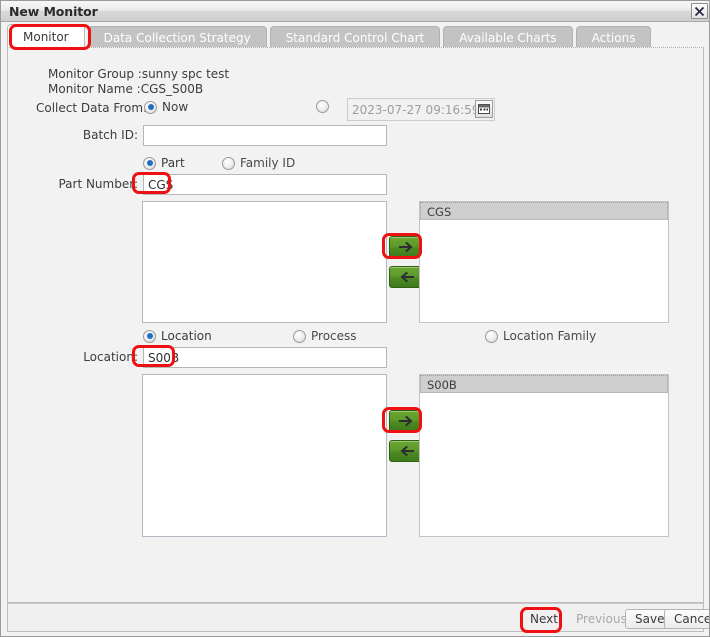 The height and width of the screenshot is (637, 710). I want to click on location-available-list-body, so click(264, 455).